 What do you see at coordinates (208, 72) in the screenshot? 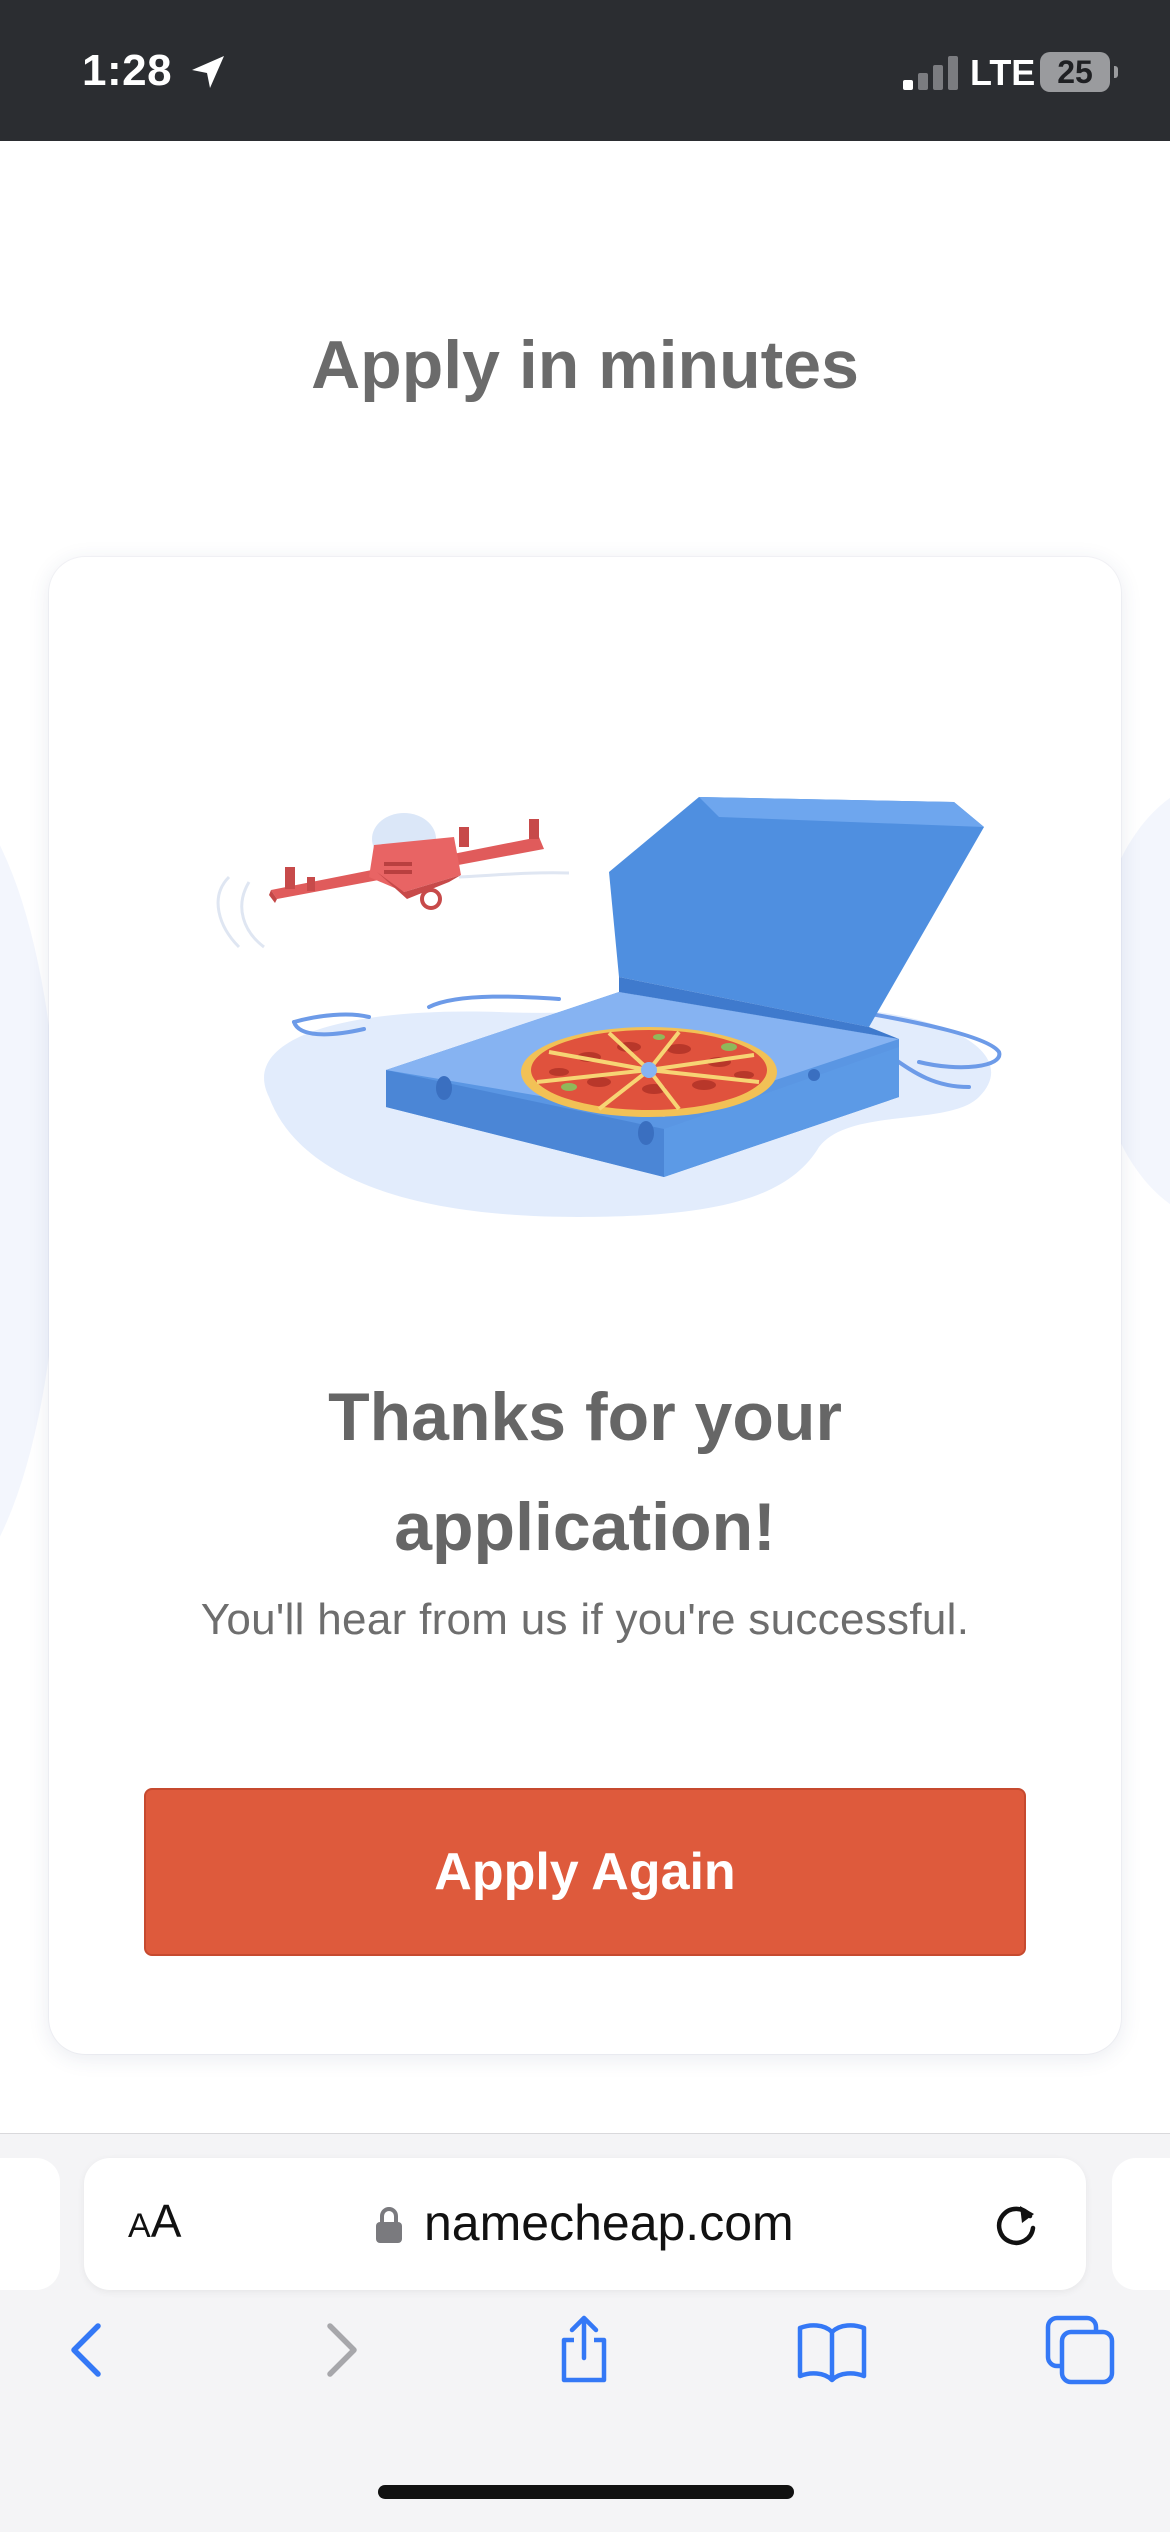
I see `location-arrow-icon` at bounding box center [208, 72].